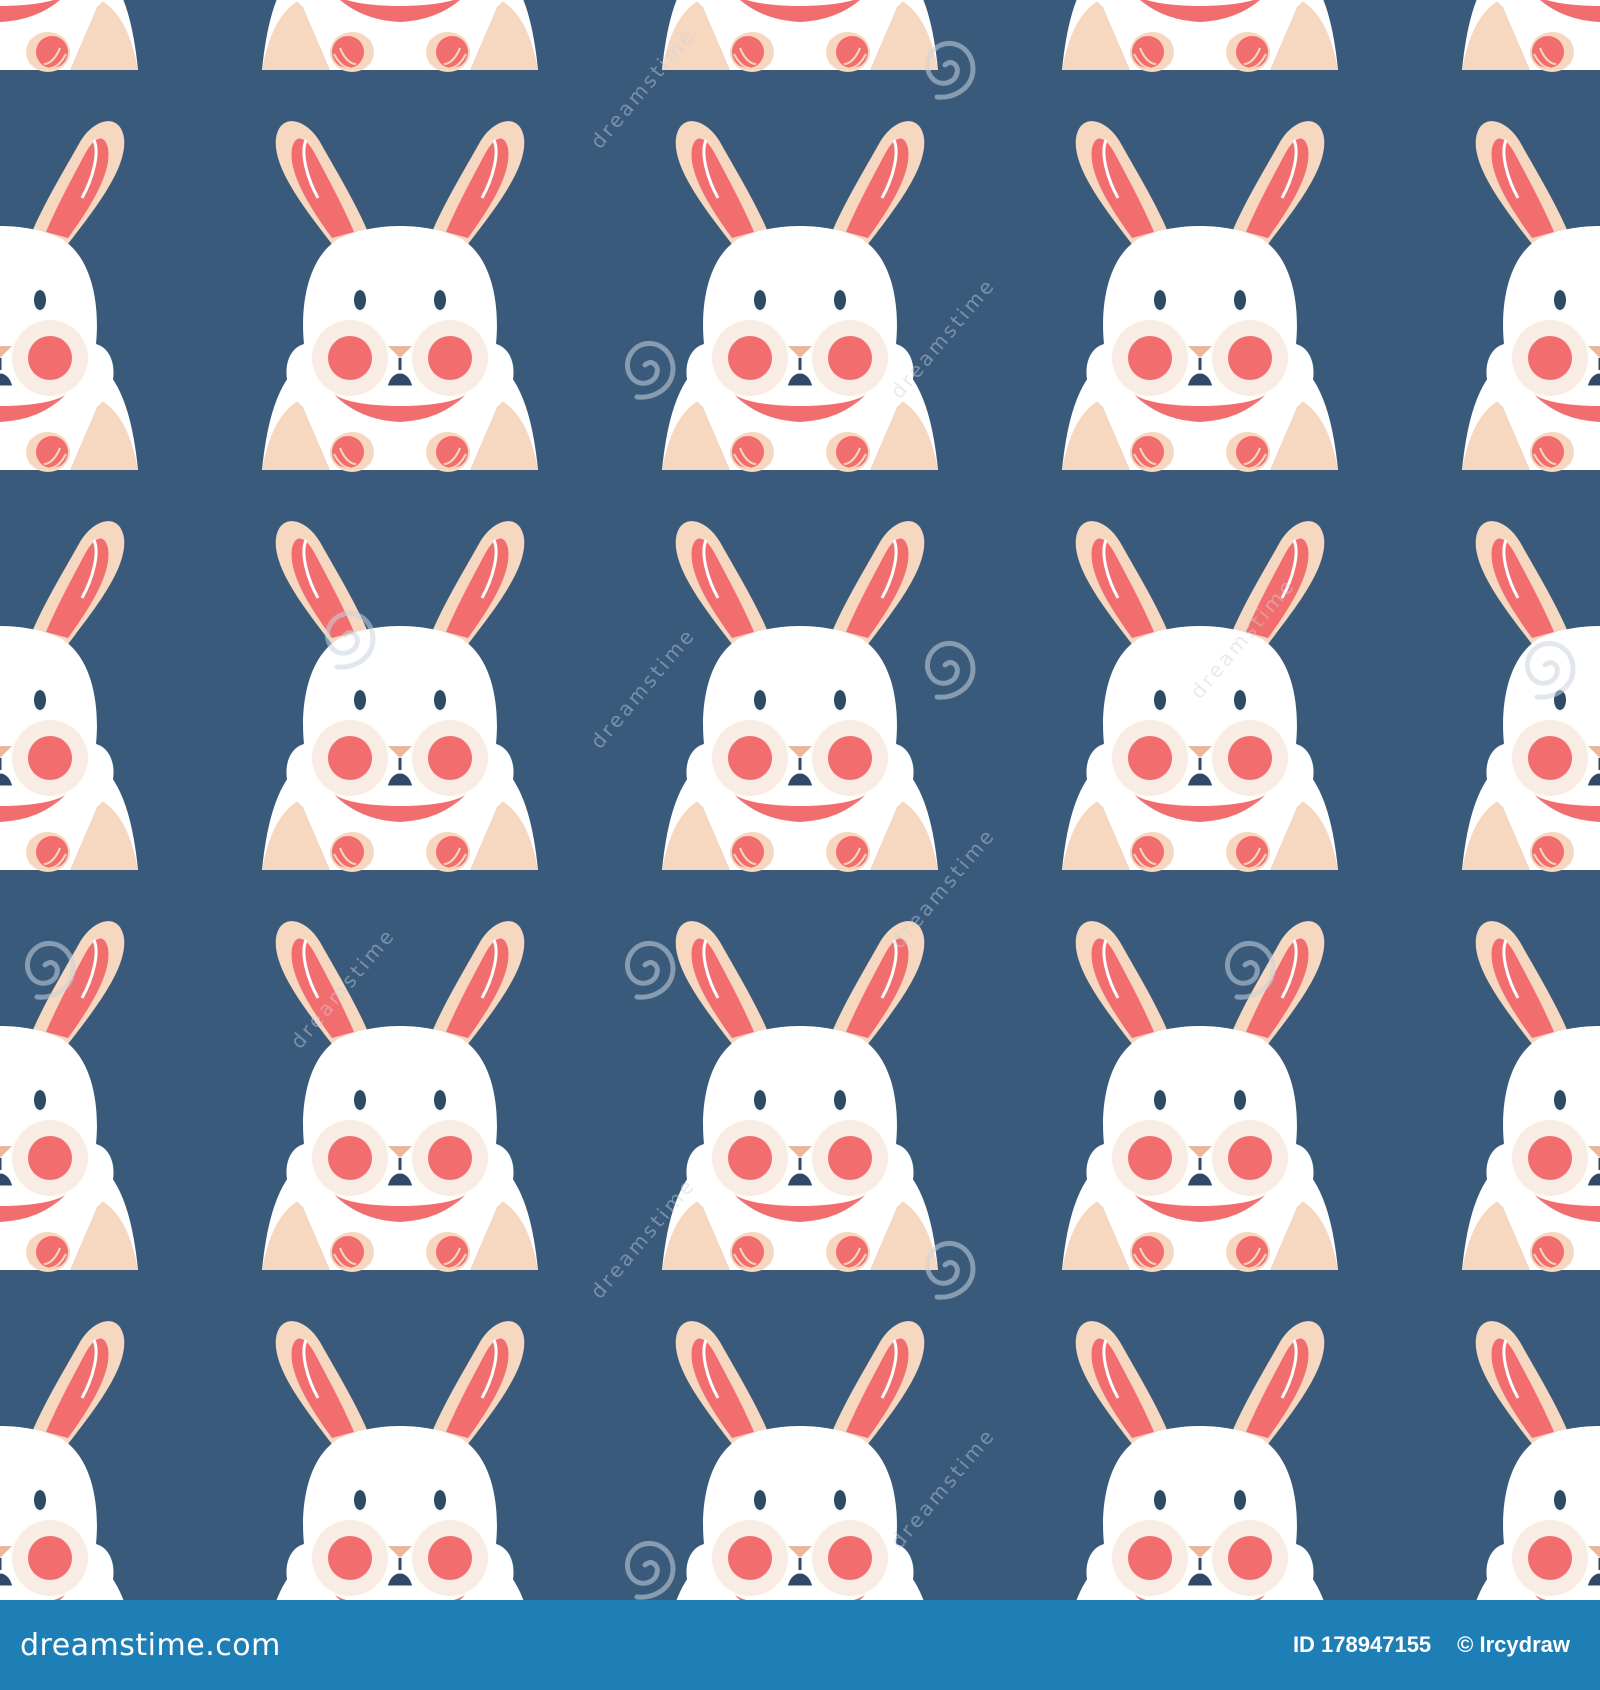 The image size is (1600, 1690). Describe the element at coordinates (1513, 1644) in the screenshot. I see `author-credit: © Ircydraw` at that location.